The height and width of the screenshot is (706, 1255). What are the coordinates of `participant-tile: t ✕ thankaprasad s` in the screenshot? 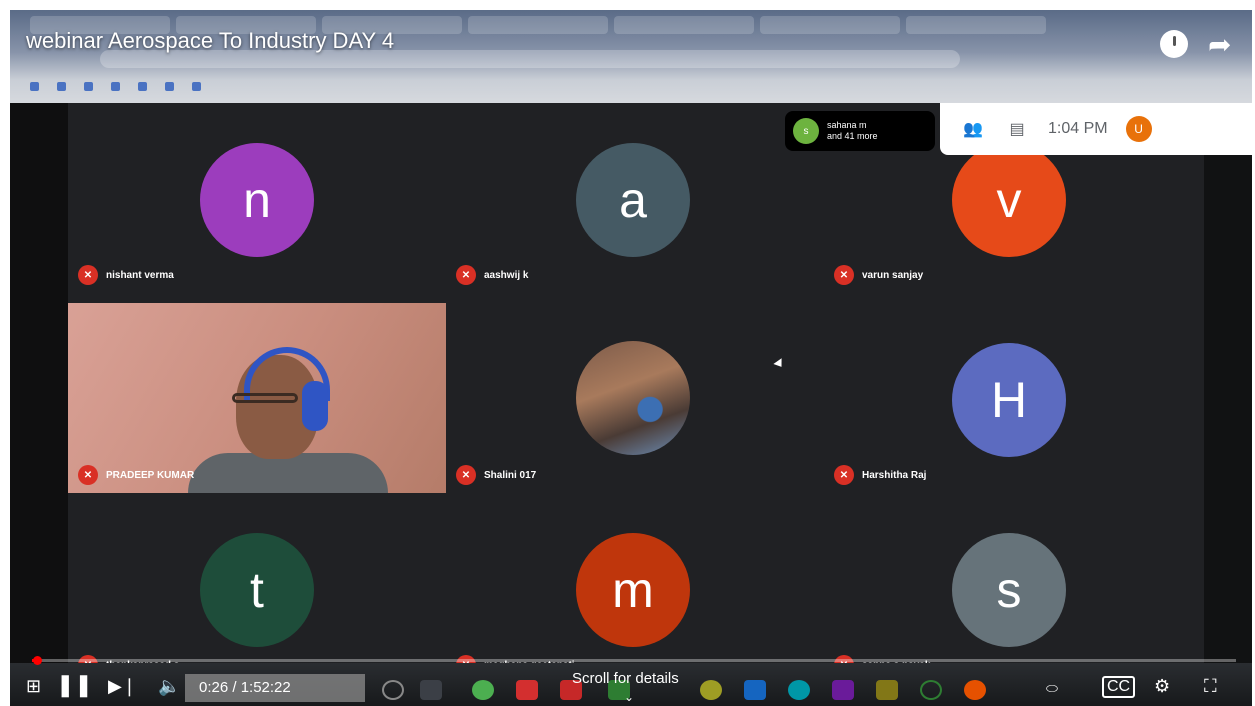 It's located at (257, 588).